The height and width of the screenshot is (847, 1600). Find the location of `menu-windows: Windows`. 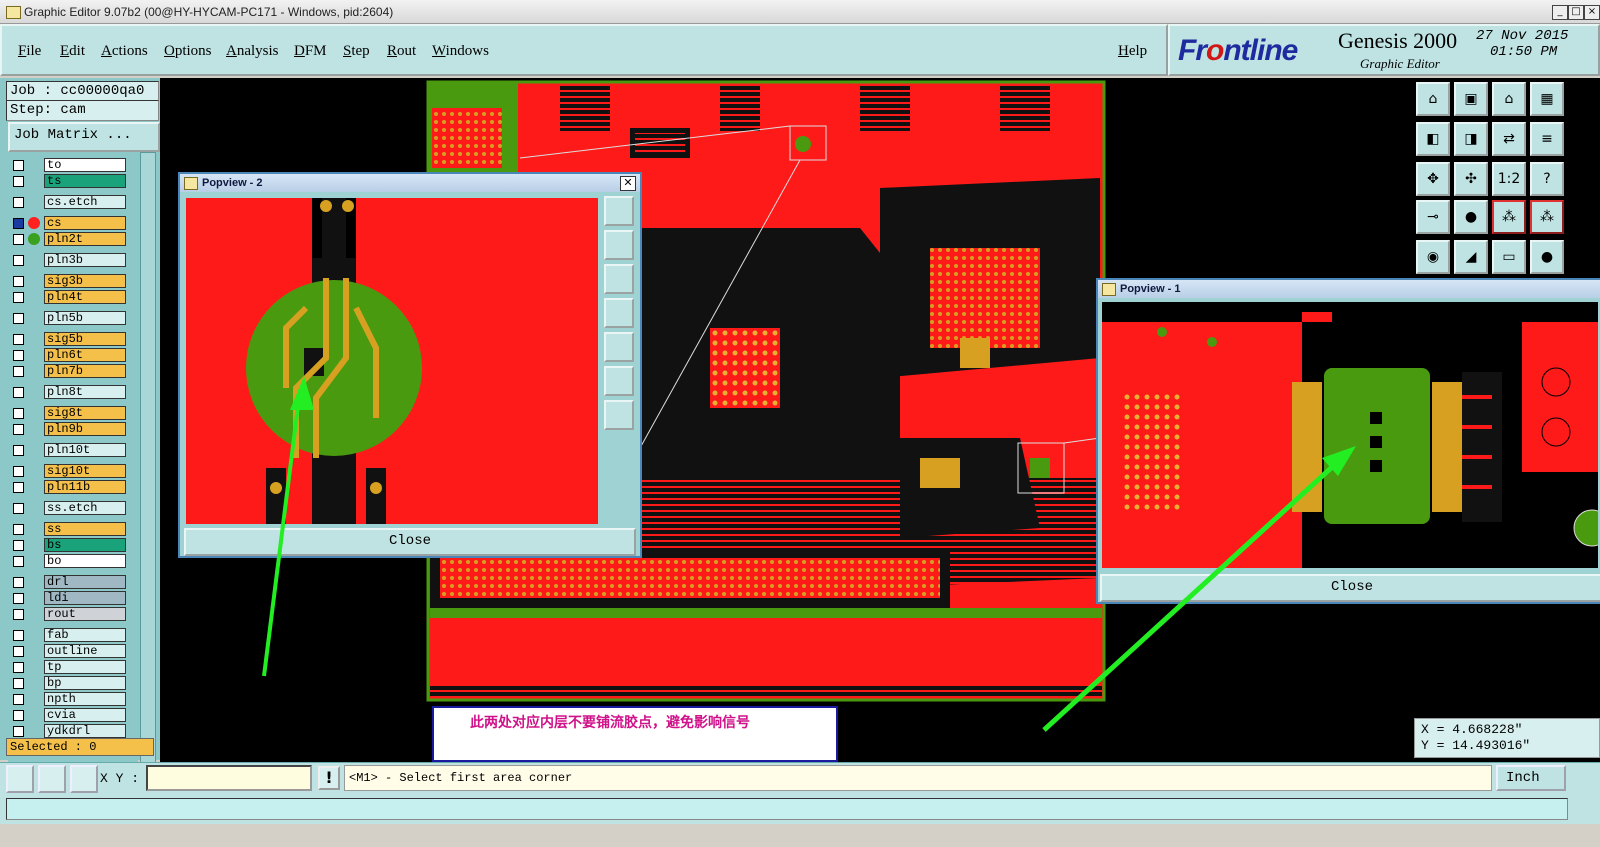

menu-windows: Windows is located at coordinates (460, 51).